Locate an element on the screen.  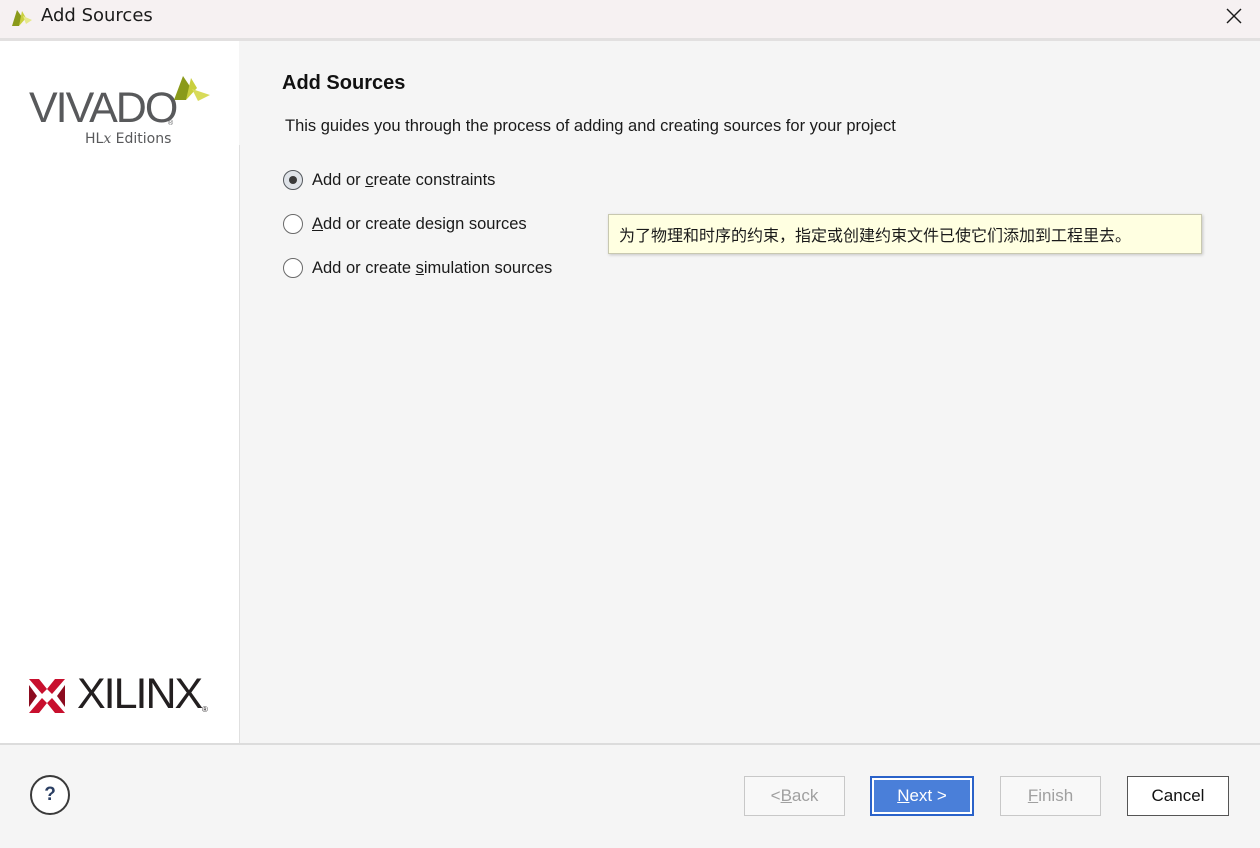
help-button: ? is located at coordinates (50, 795).